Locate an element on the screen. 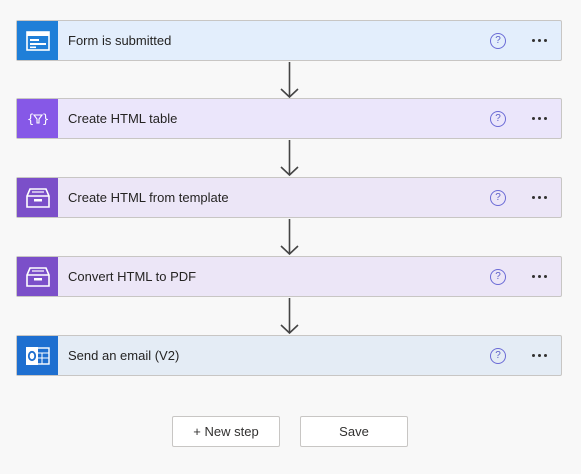 This screenshot has width=581, height=474. step-create-html-from-template: Create HTML from template ? is located at coordinates (289, 197).